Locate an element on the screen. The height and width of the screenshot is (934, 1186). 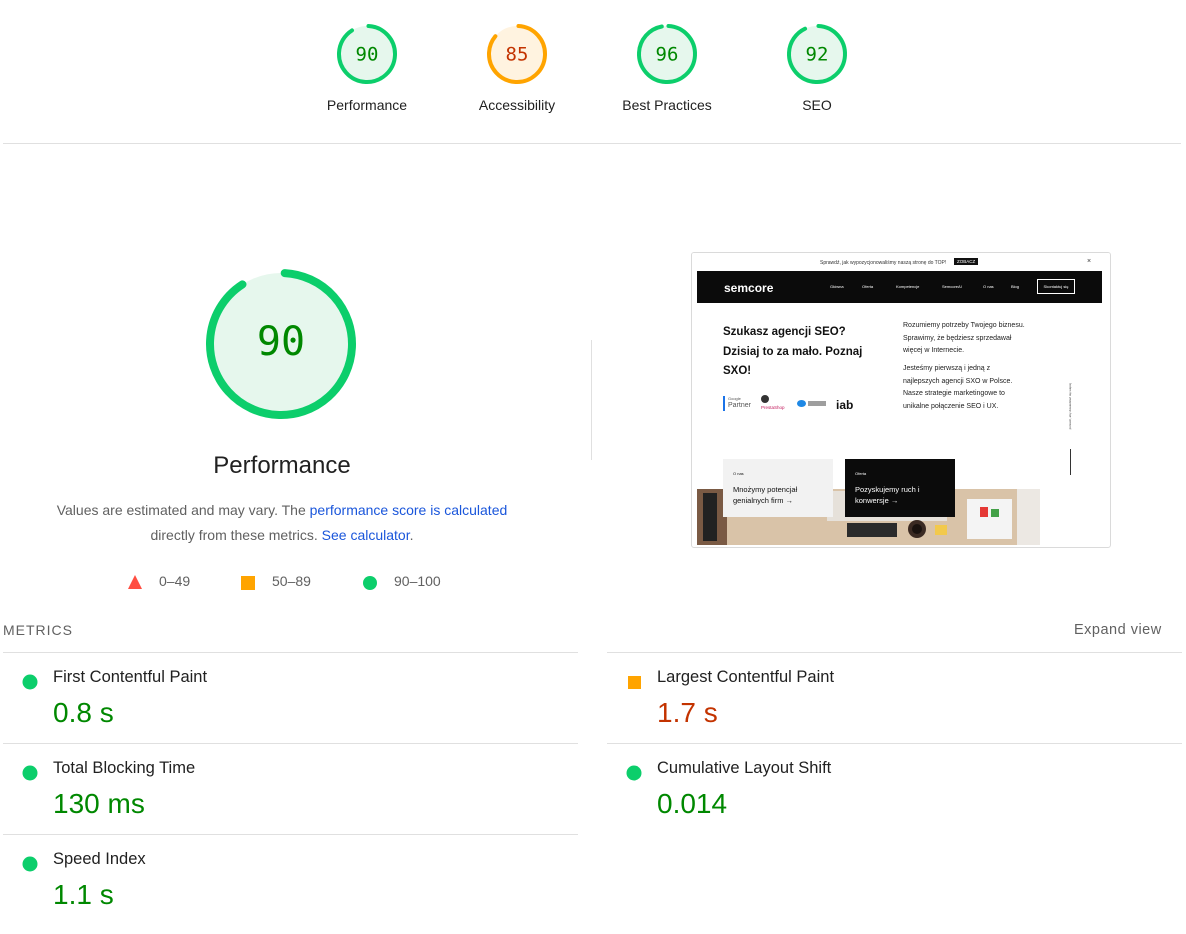
close-icon: × is located at coordinates (1089, 261).